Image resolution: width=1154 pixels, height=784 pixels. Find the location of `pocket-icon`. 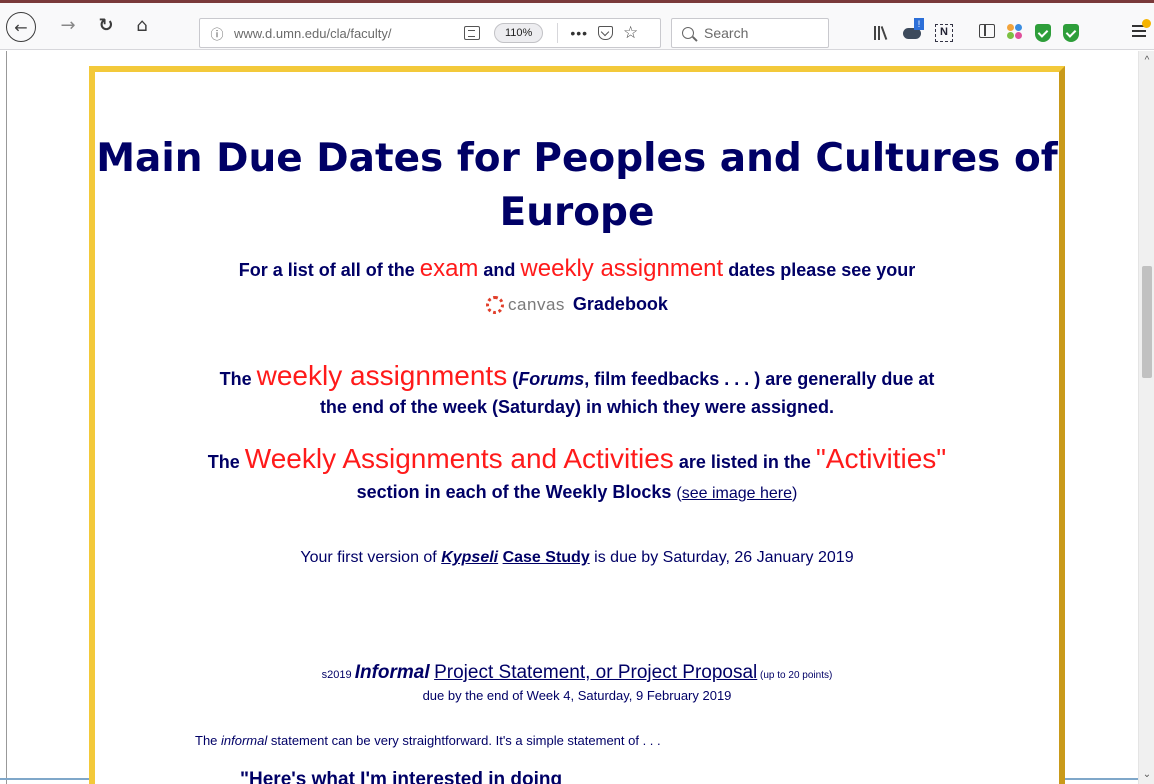

pocket-icon is located at coordinates (606, 33).